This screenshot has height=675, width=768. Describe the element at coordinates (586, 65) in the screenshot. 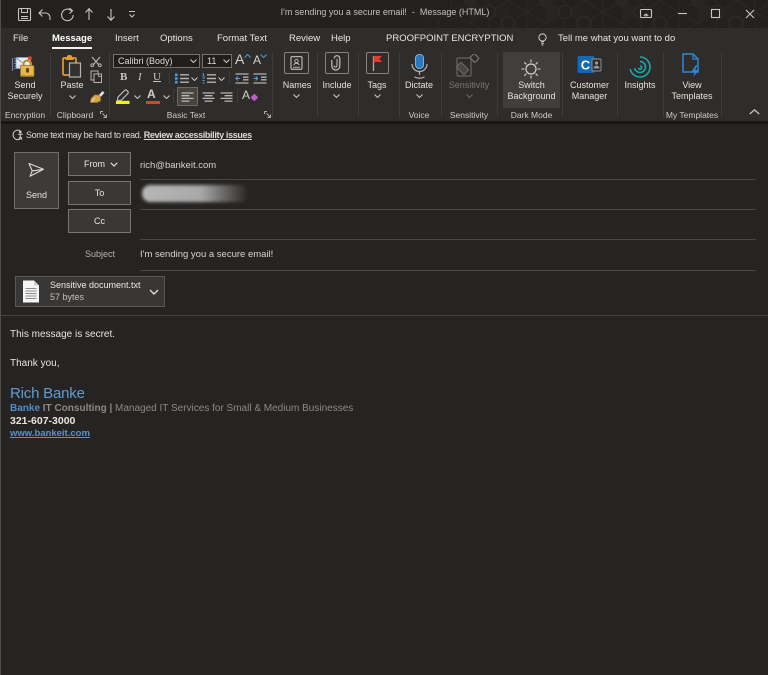

I see `svg-text: C` at that location.